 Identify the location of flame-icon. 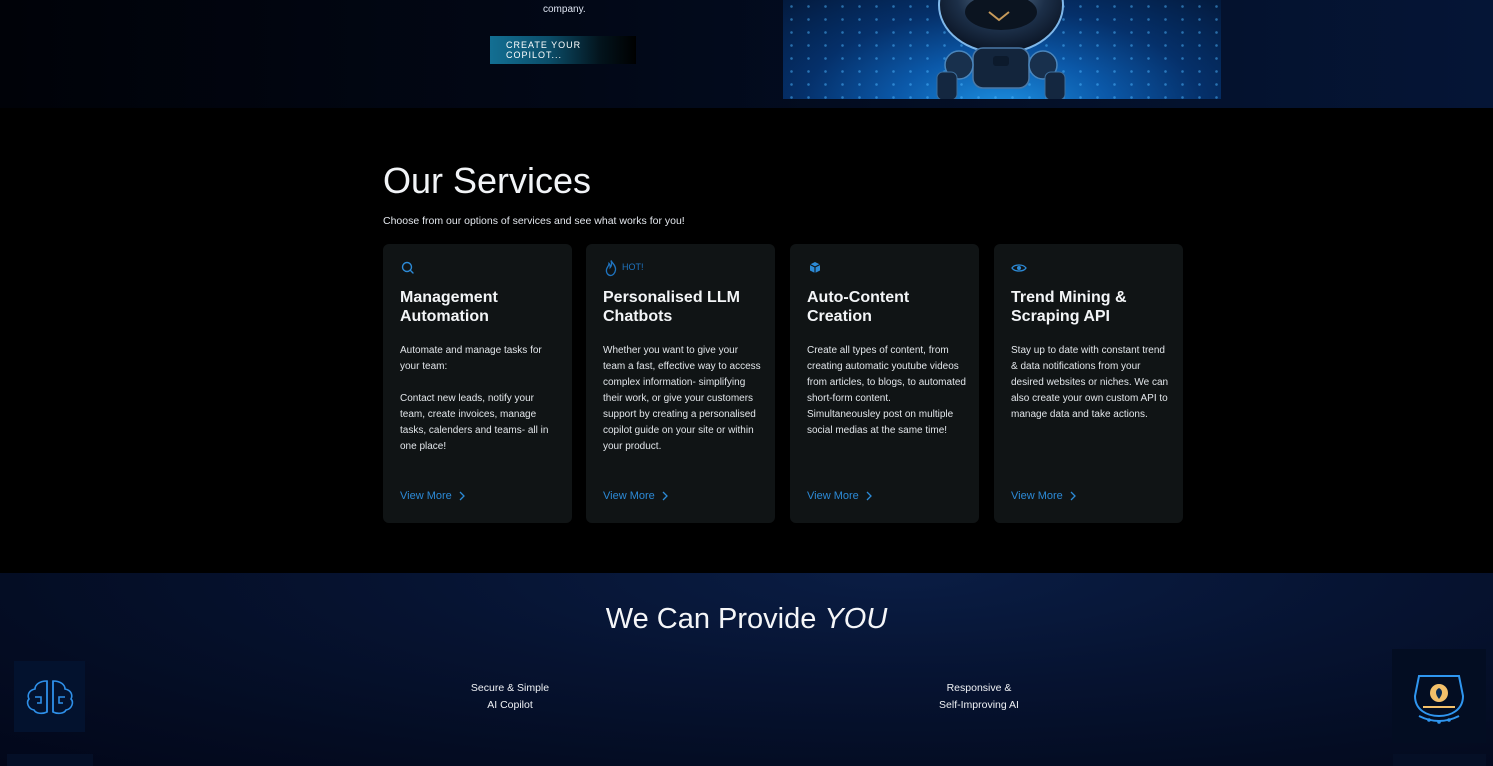
(611, 268).